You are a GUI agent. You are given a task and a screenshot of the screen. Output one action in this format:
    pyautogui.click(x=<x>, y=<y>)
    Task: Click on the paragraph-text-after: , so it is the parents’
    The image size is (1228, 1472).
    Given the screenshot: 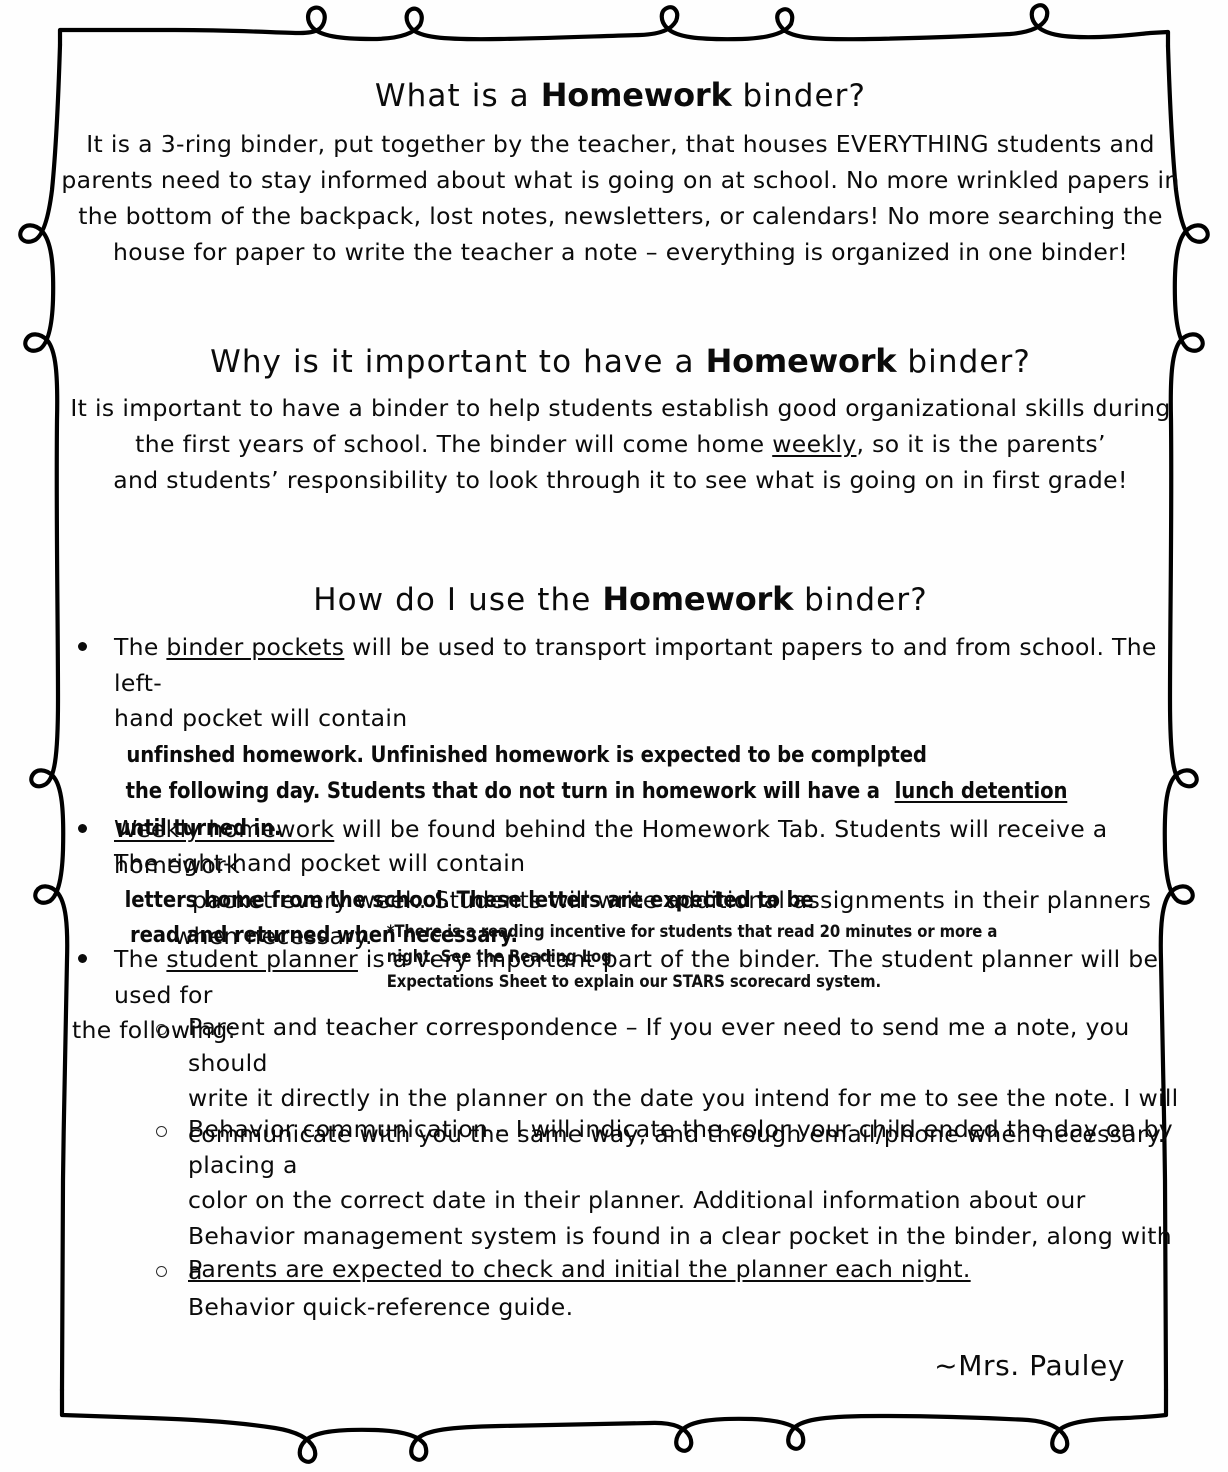 What is the action you would take?
    pyautogui.click(x=981, y=444)
    